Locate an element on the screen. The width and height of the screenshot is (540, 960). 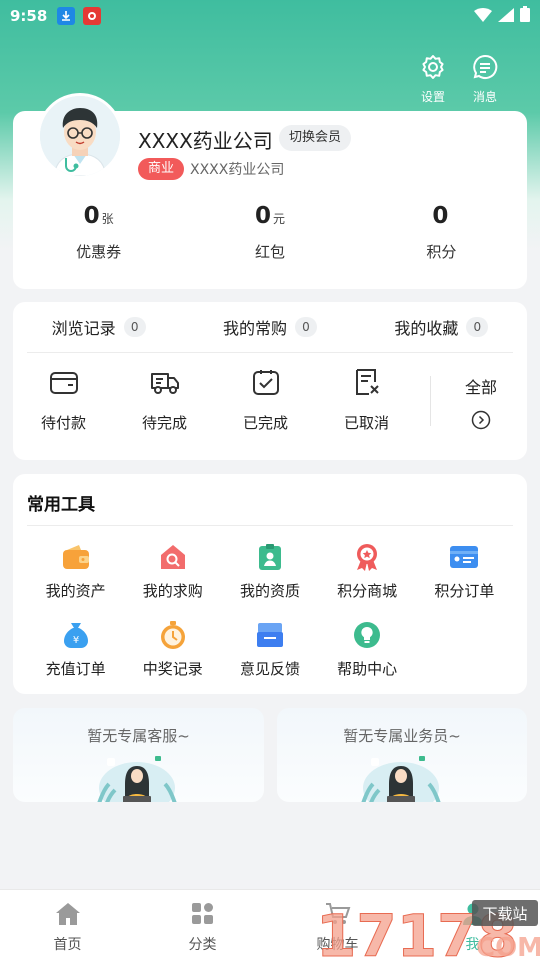
home-icon is located at coordinates (68, 916).